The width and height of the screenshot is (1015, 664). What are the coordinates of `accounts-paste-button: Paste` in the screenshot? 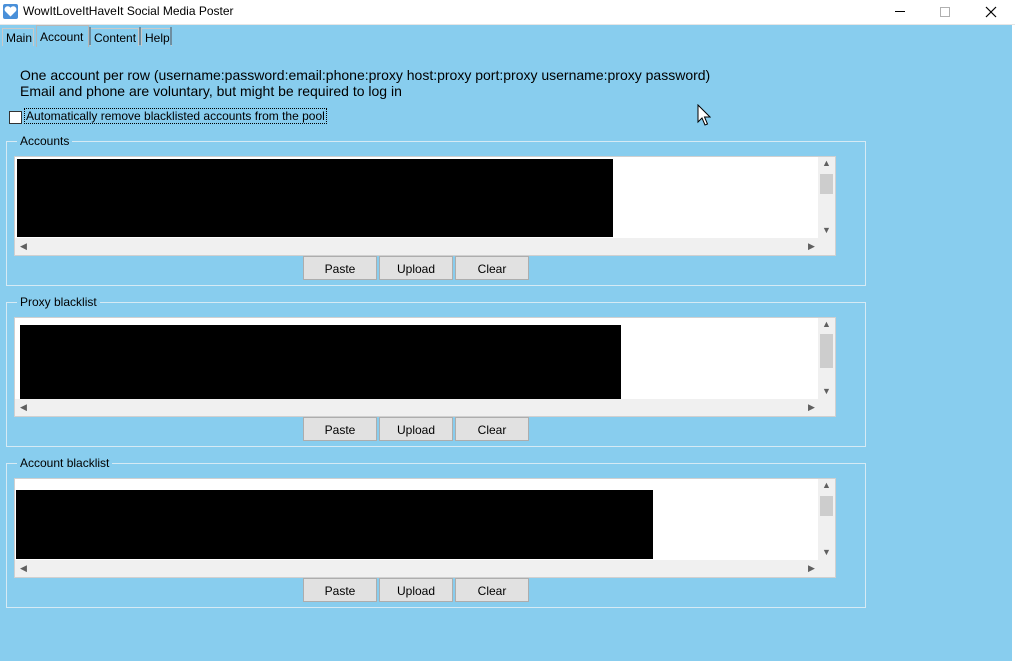 It's located at (340, 268).